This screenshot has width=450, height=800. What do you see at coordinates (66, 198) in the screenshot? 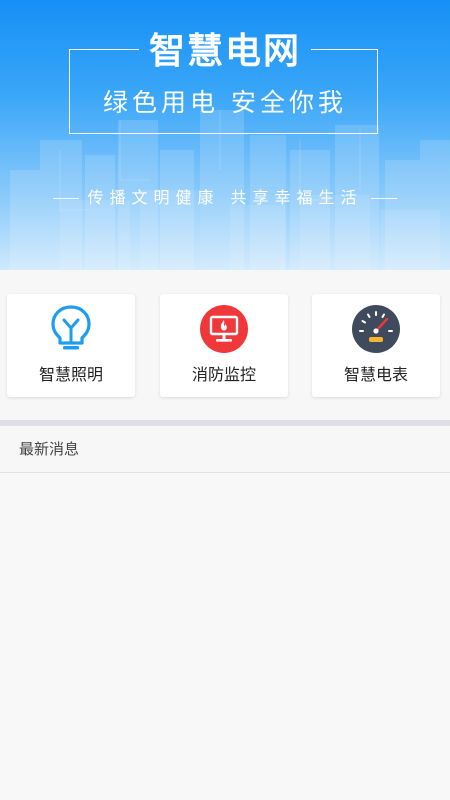
I see `slogan-line-left` at bounding box center [66, 198].